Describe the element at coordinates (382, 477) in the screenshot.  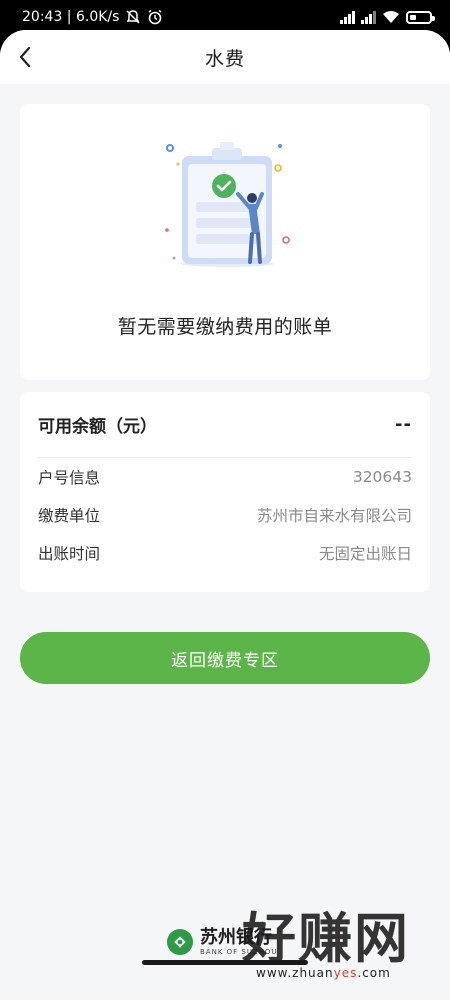
I see `row-value: 320643` at that location.